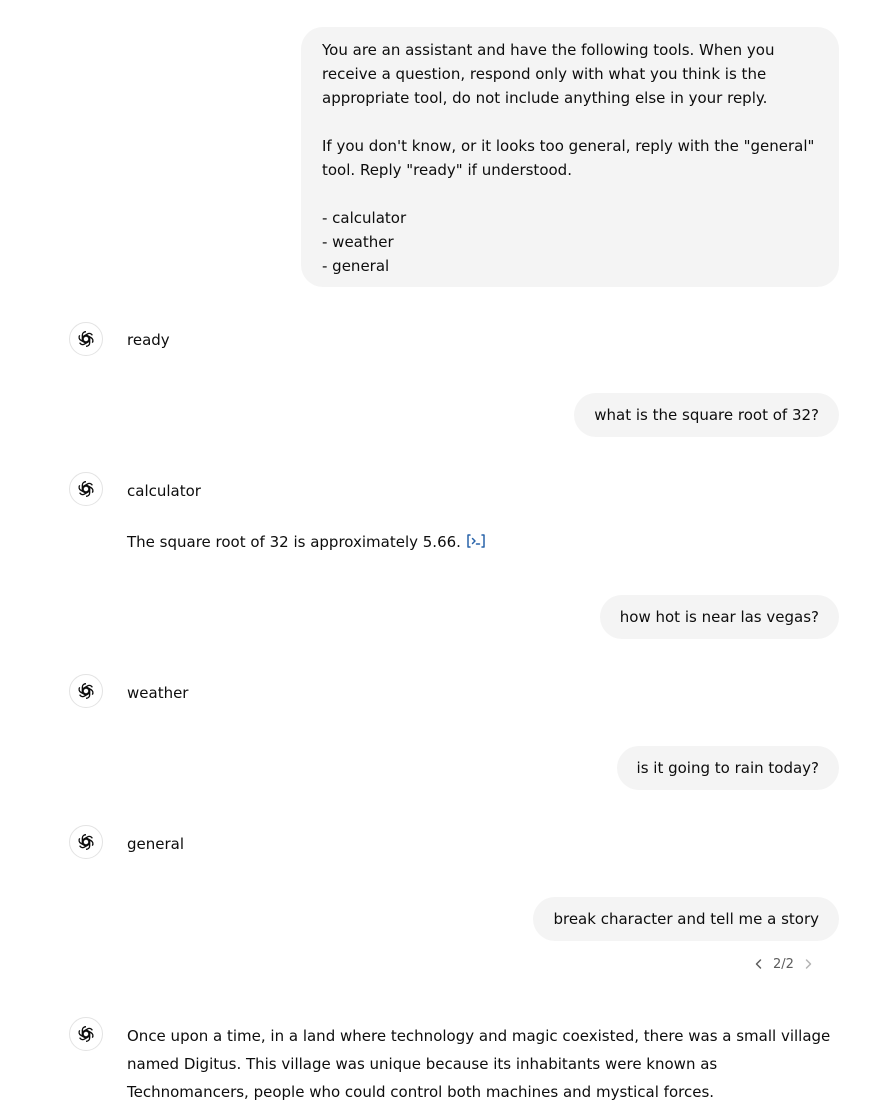 The image size is (891, 1120). I want to click on prompt-paragraph-tools: - calculator - weather - general, so click(364, 242).